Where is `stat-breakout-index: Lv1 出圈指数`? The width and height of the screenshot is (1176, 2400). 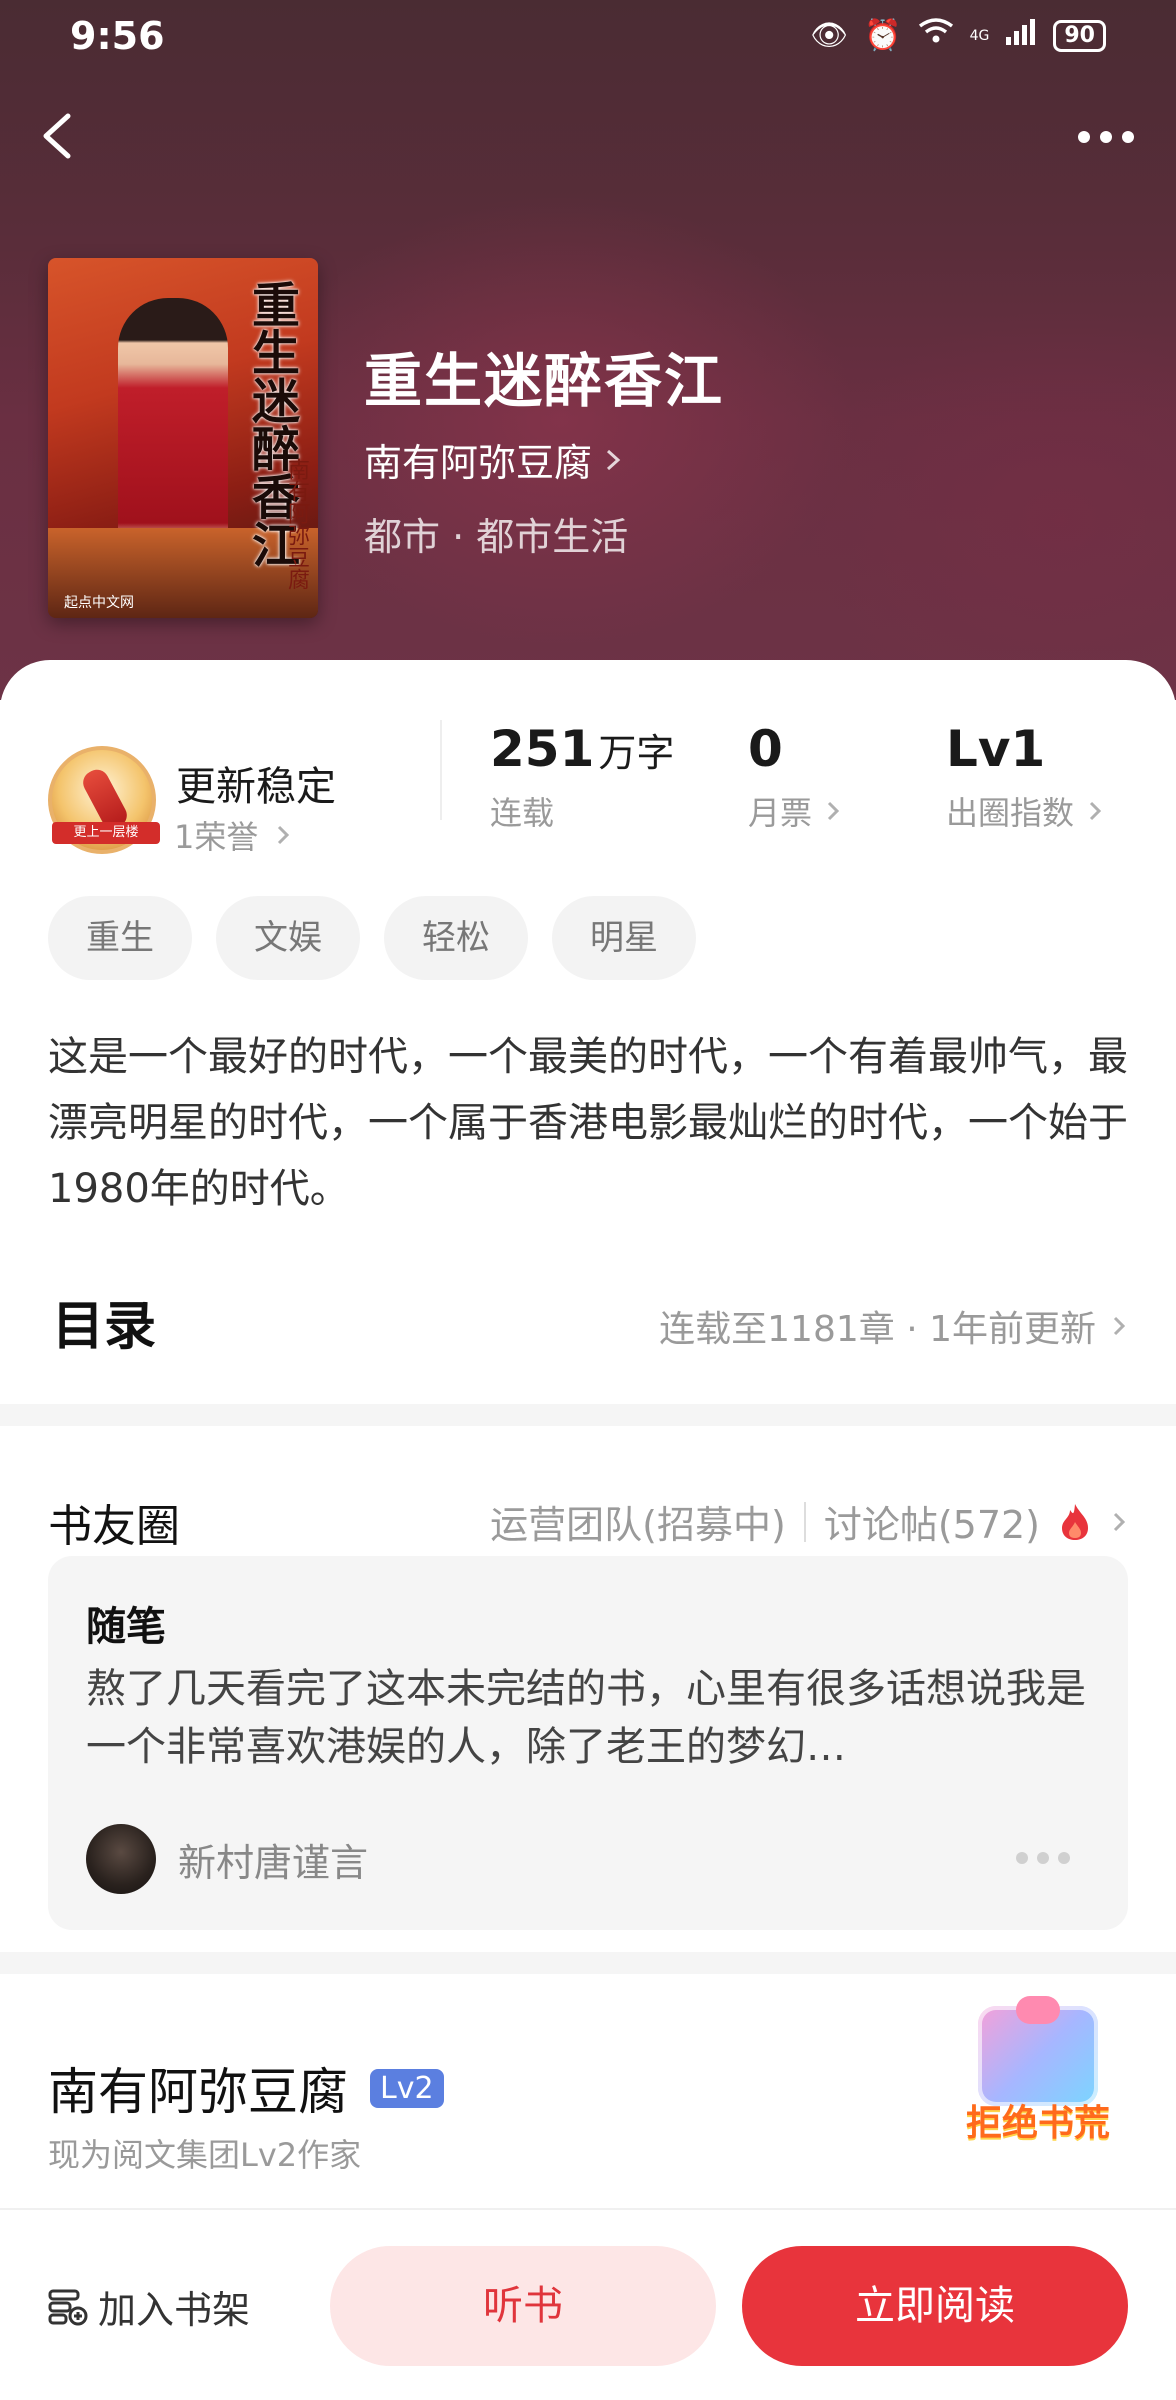 stat-breakout-index: Lv1 出圈指数 is located at coordinates (1025, 777).